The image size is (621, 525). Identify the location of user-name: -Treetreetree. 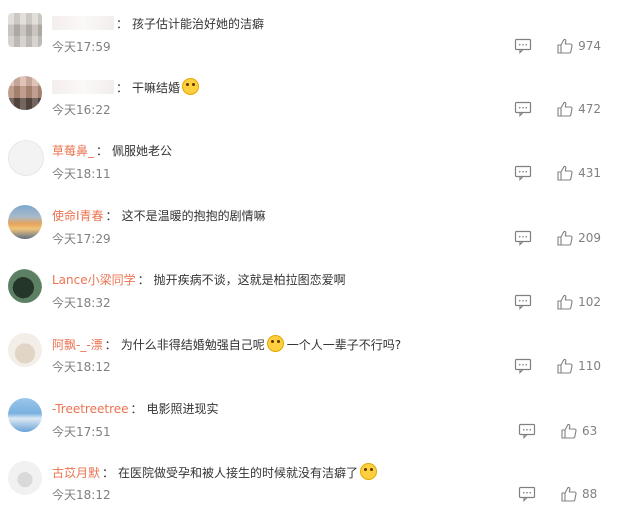
(90, 409).